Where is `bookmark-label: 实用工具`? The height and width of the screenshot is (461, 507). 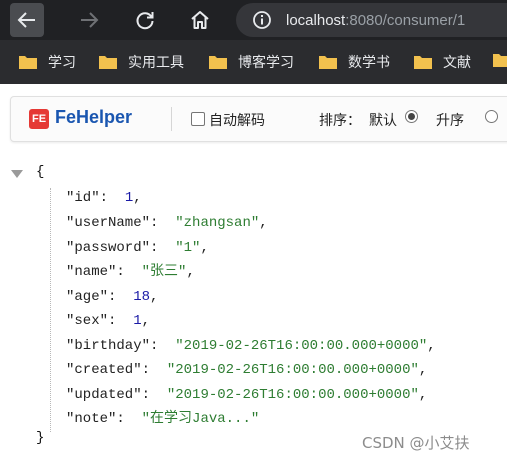 bookmark-label: 实用工具 is located at coordinates (156, 62).